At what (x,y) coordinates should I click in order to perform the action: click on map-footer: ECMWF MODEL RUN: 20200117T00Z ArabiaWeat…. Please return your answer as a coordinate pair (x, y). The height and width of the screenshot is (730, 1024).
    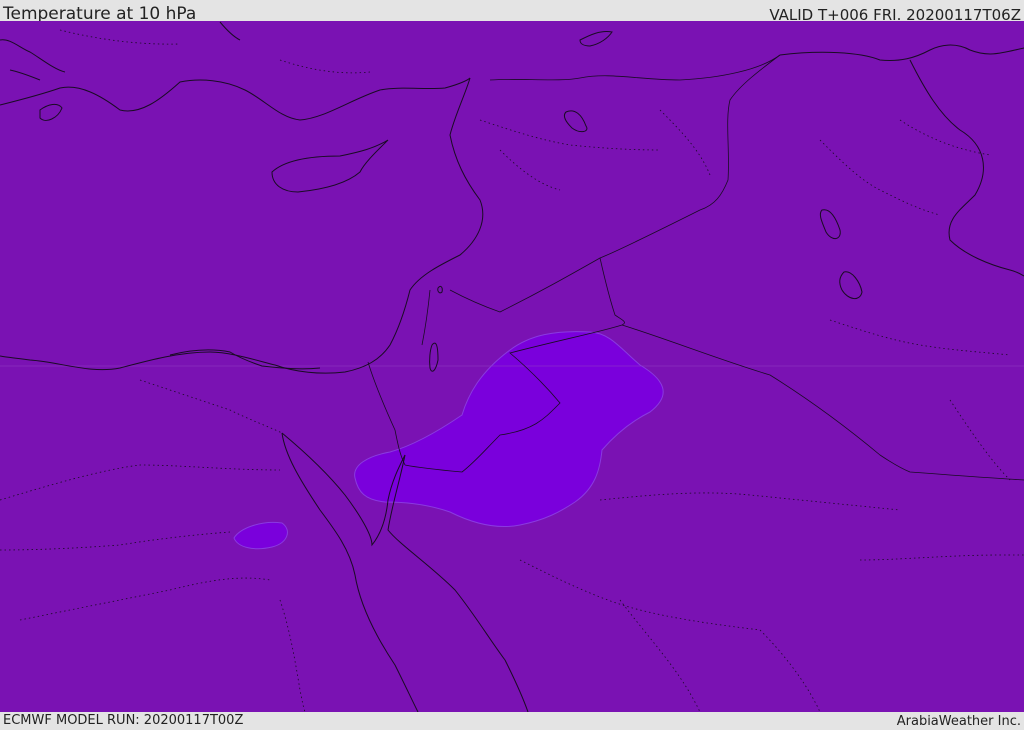
    Looking at the image, I should click on (512, 720).